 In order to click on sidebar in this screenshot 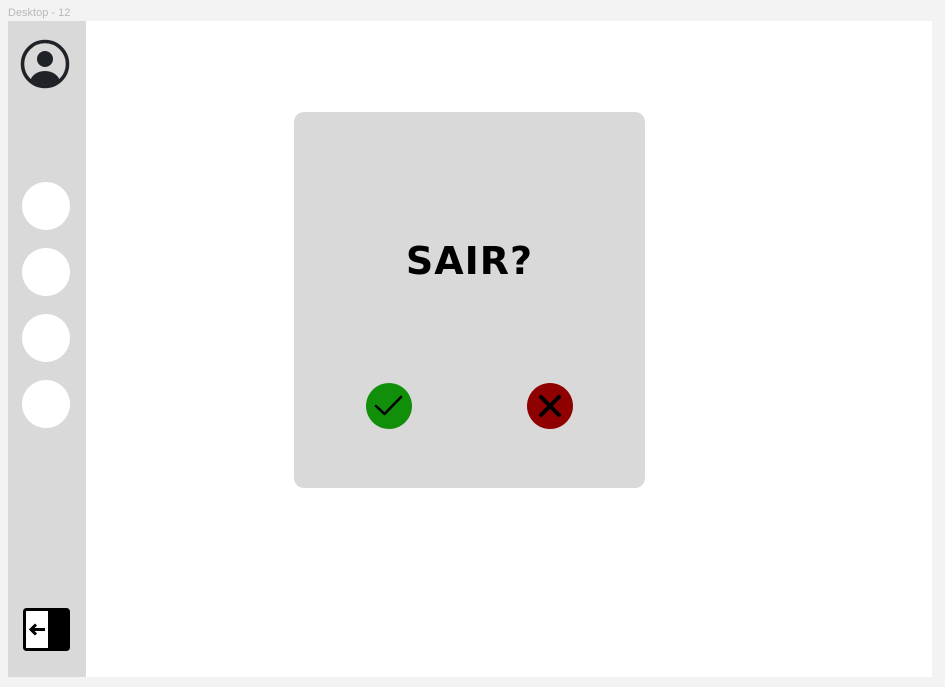, I will do `click(47, 349)`.